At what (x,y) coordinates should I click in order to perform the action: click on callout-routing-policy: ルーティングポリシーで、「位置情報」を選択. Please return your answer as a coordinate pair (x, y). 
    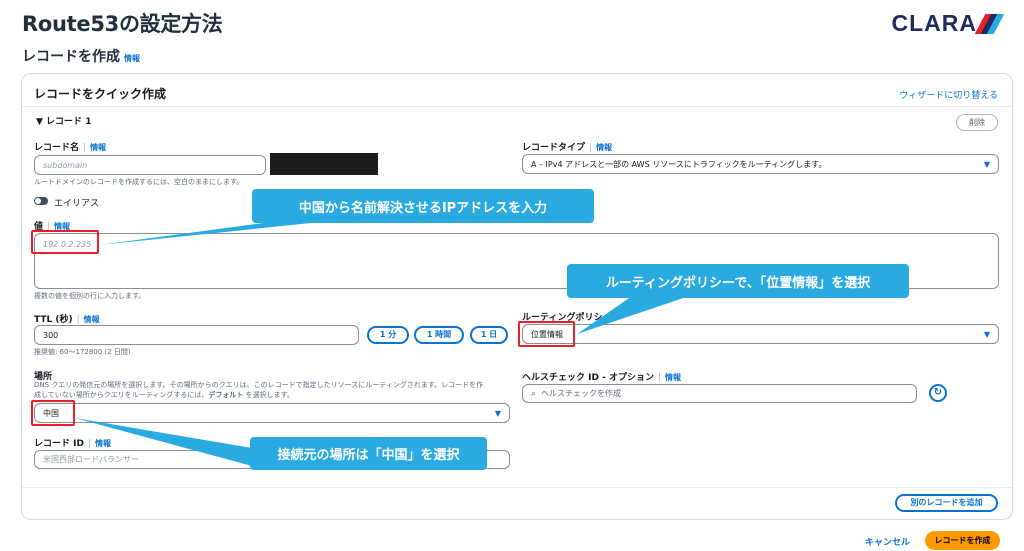
    Looking at the image, I should click on (738, 281).